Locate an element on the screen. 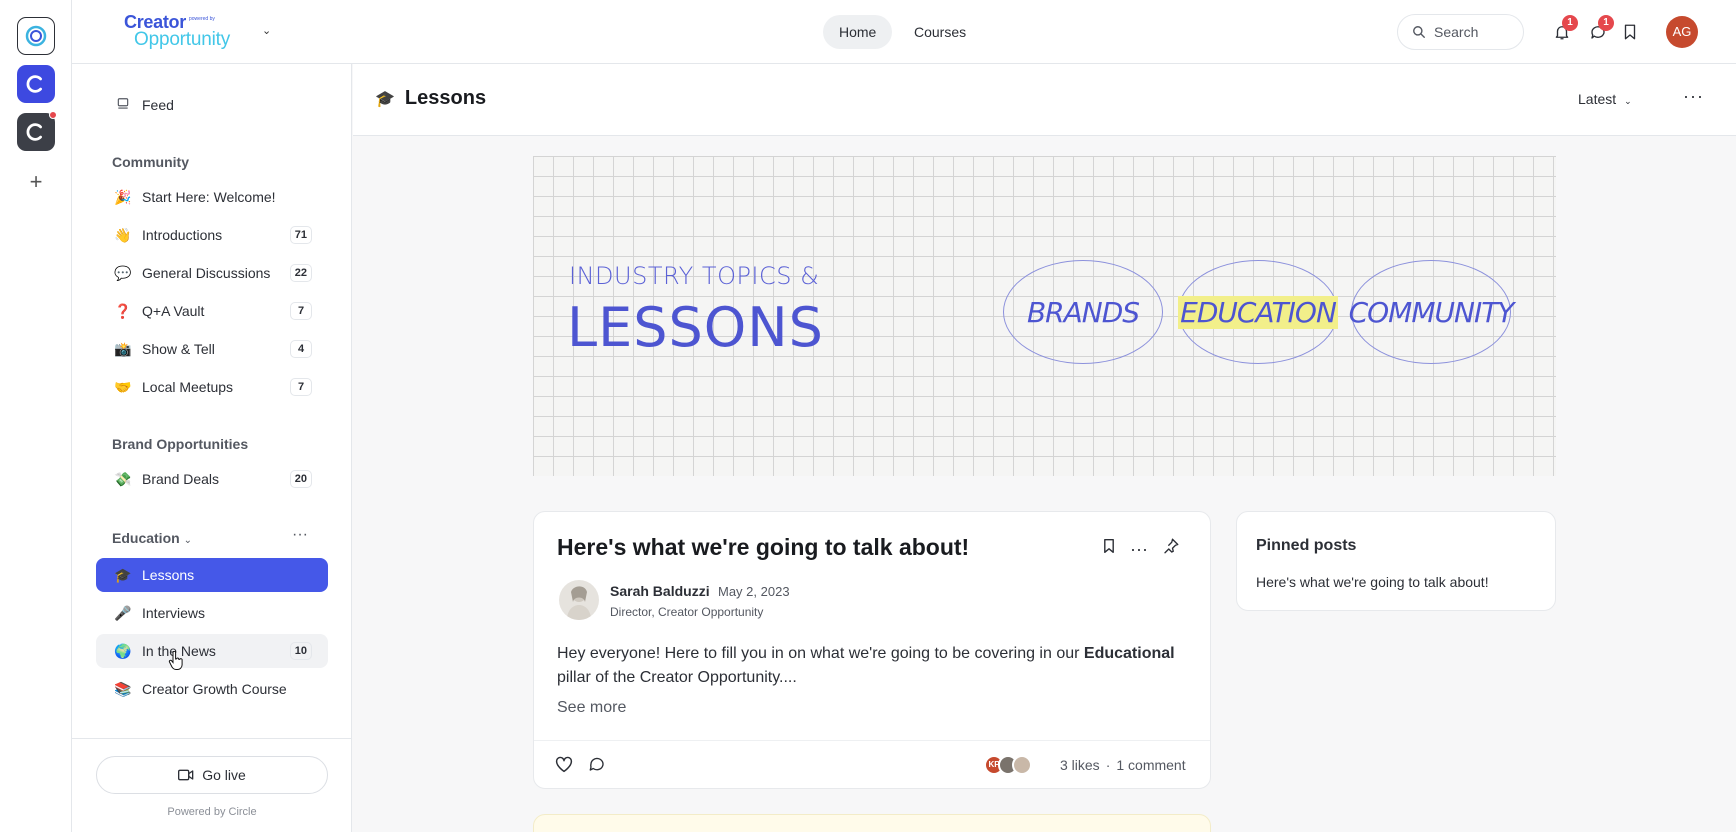 Image resolution: width=1736 pixels, height=832 pixels. nav-courses: Courses is located at coordinates (940, 32).